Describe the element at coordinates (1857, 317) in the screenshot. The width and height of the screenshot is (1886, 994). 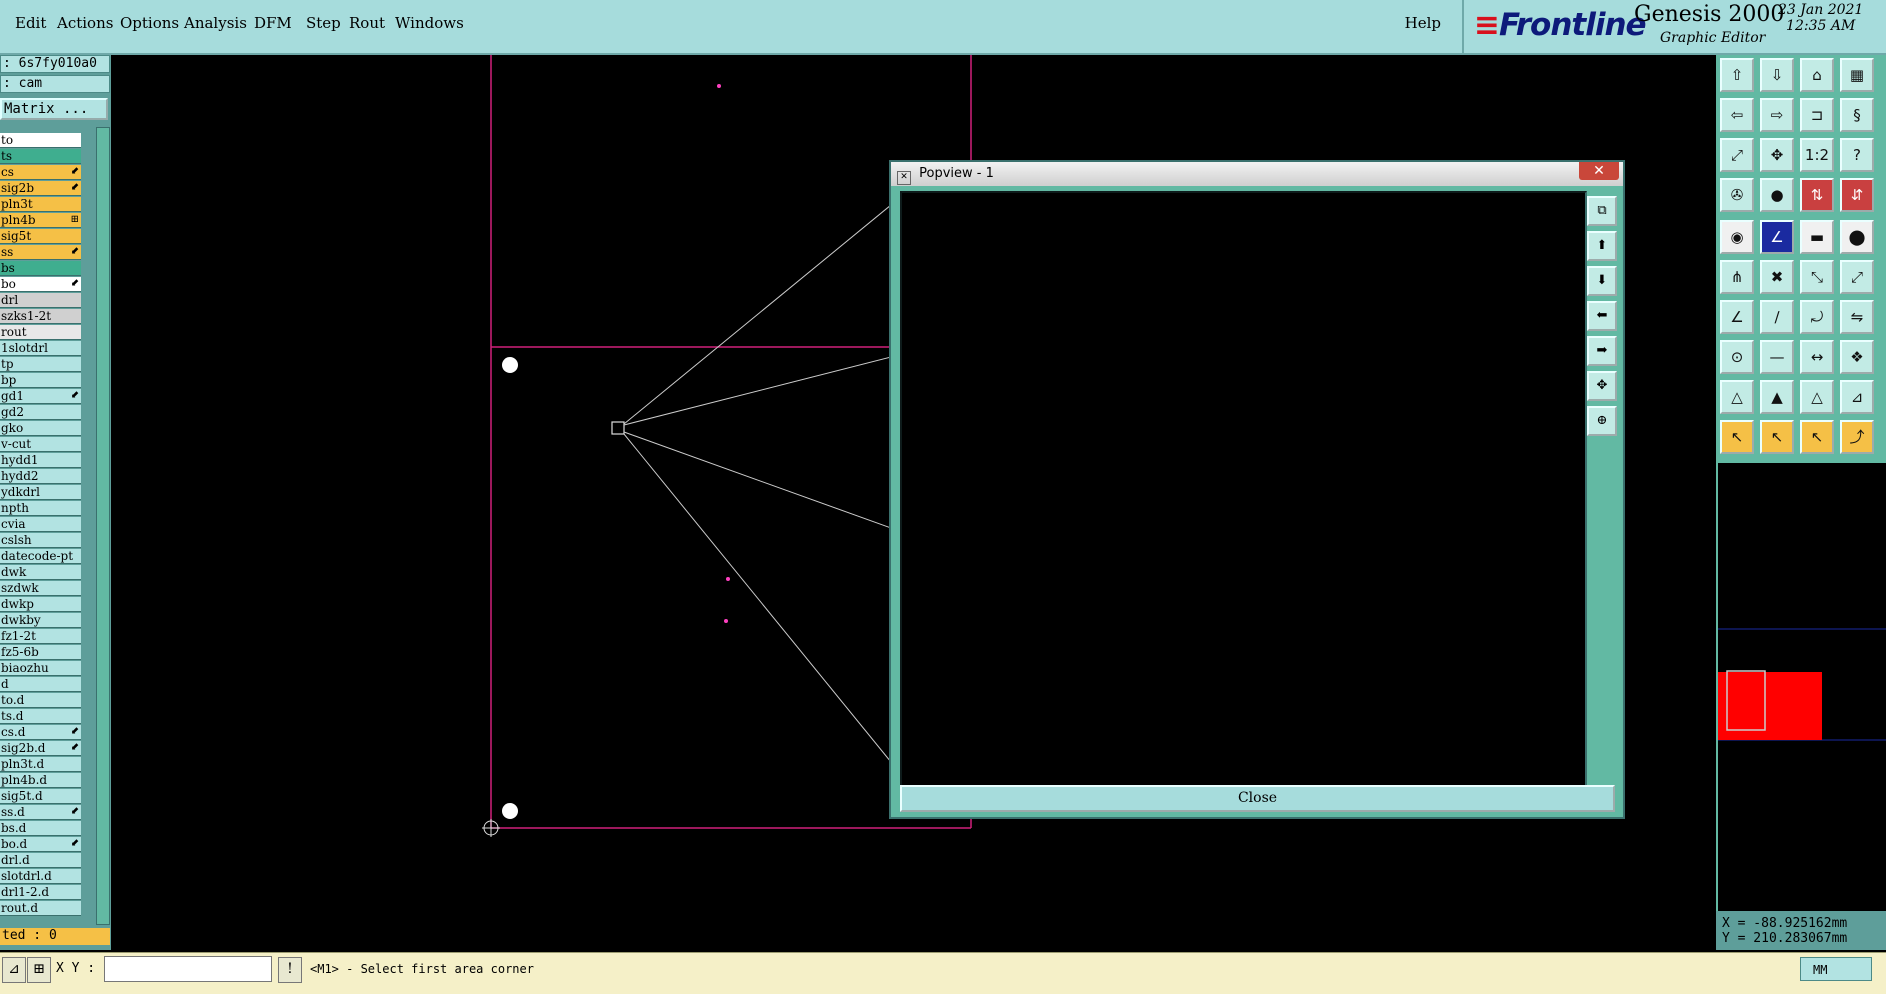
I see `flip-icon: ⇋` at that location.